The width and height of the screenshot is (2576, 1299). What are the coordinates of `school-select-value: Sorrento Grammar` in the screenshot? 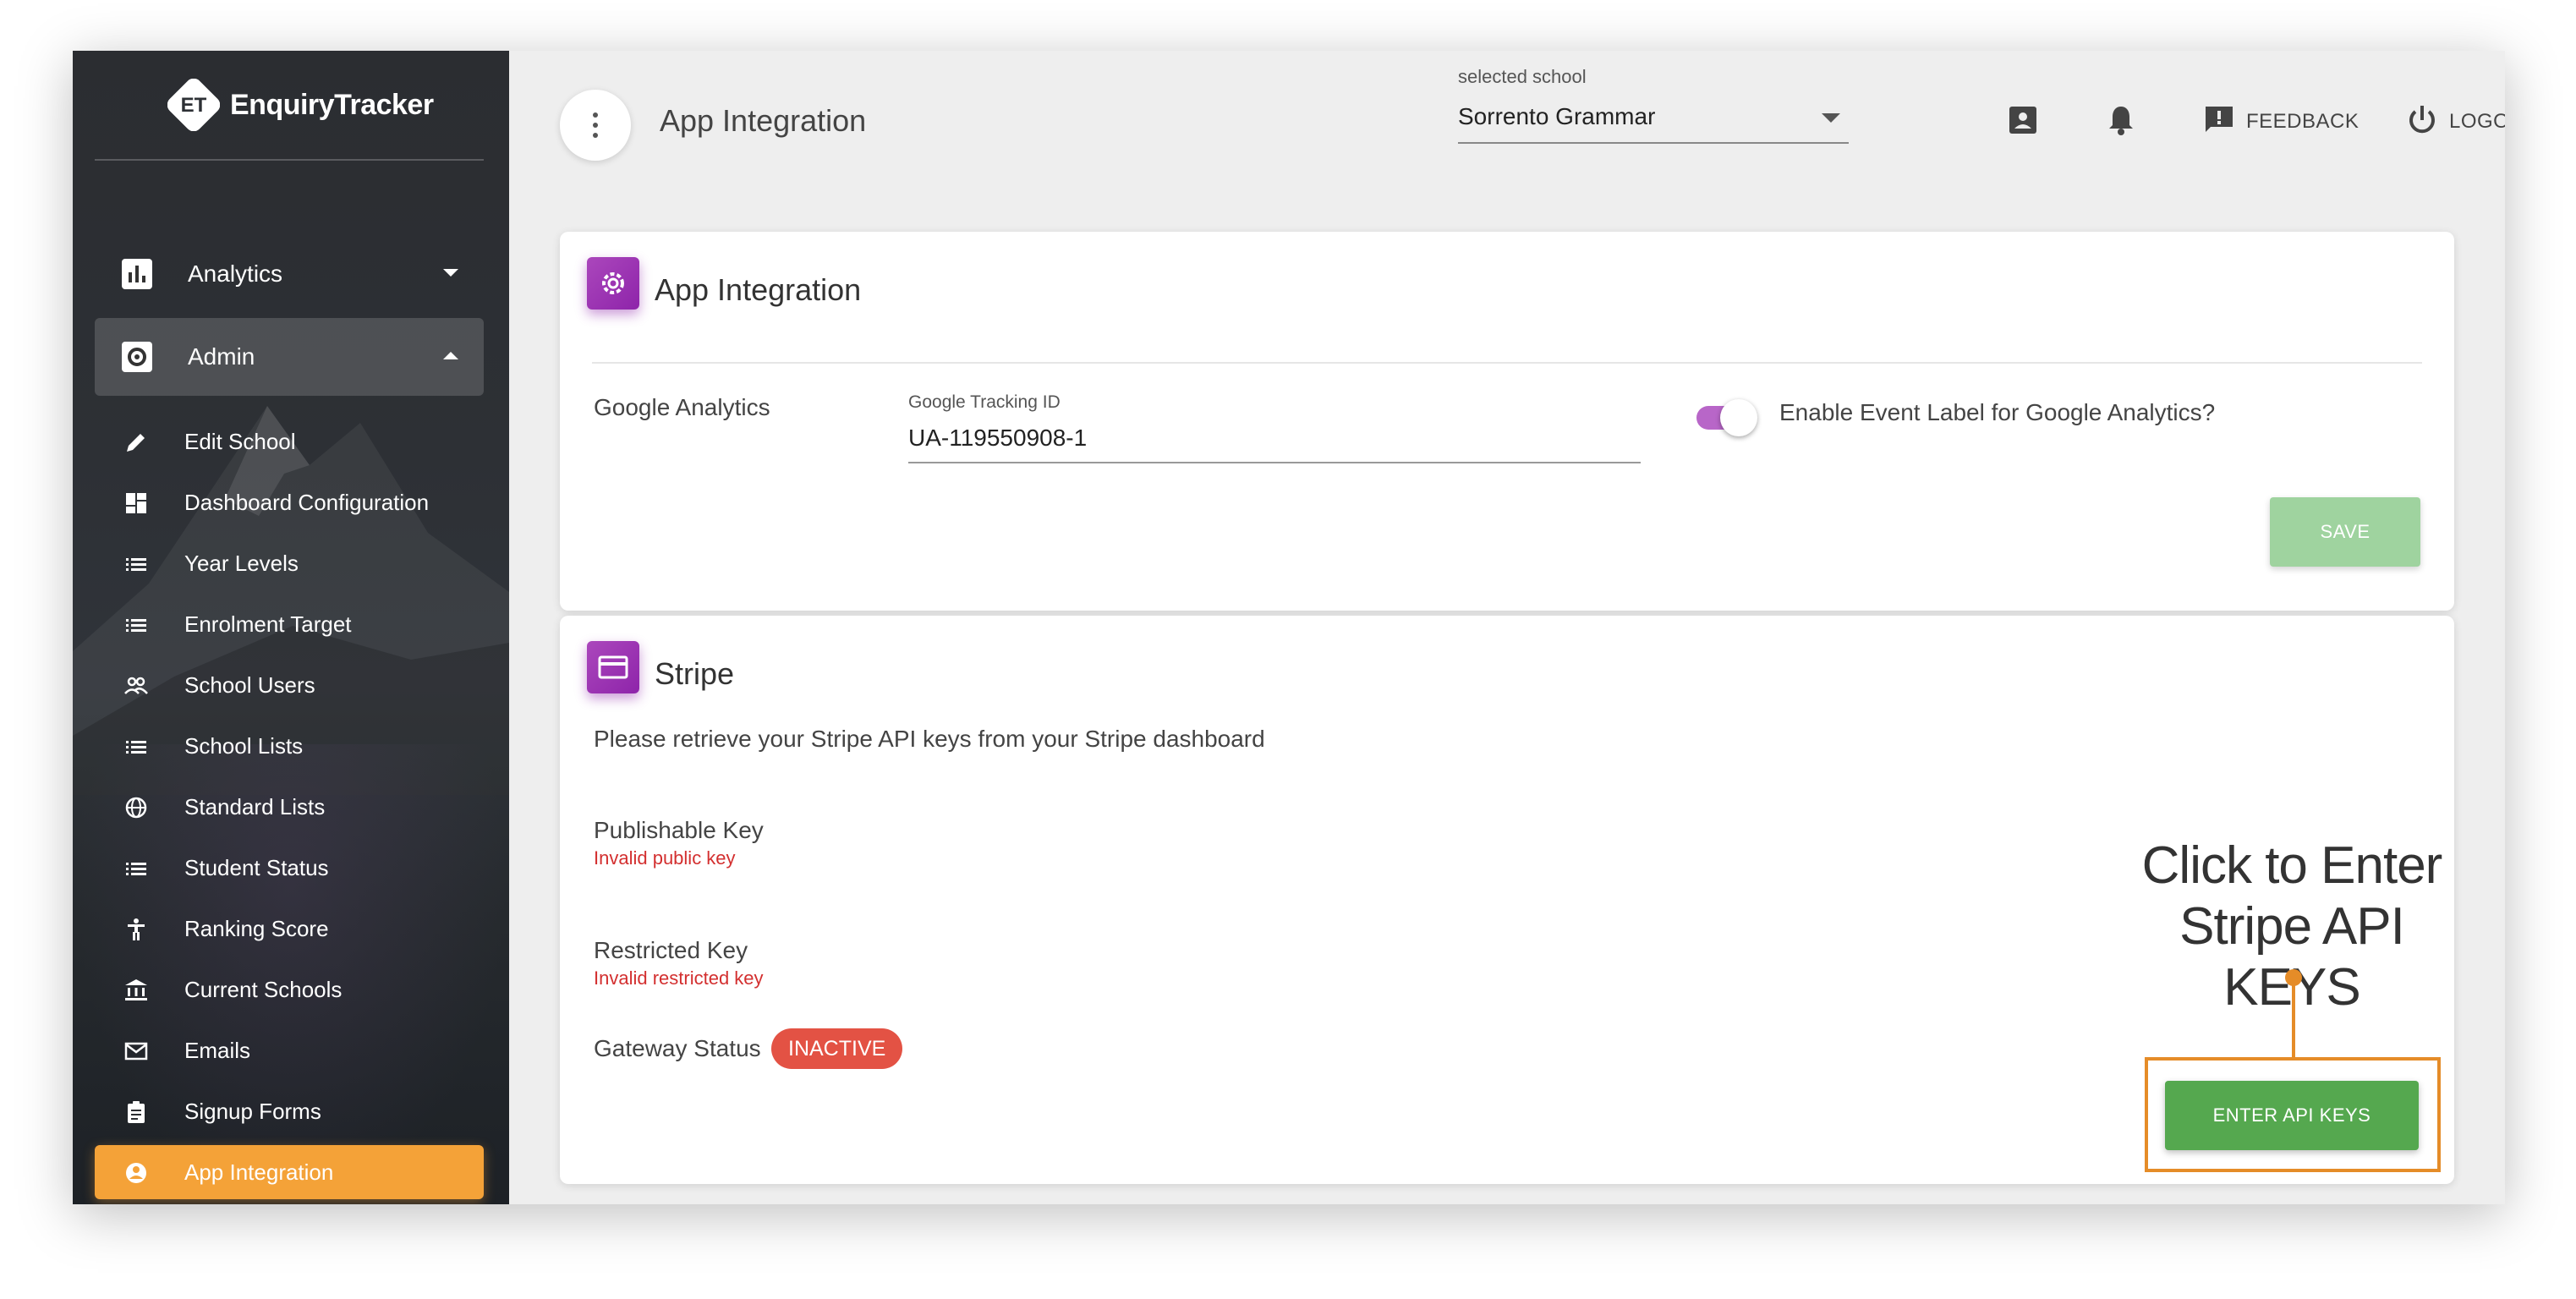 It's located at (1557, 116).